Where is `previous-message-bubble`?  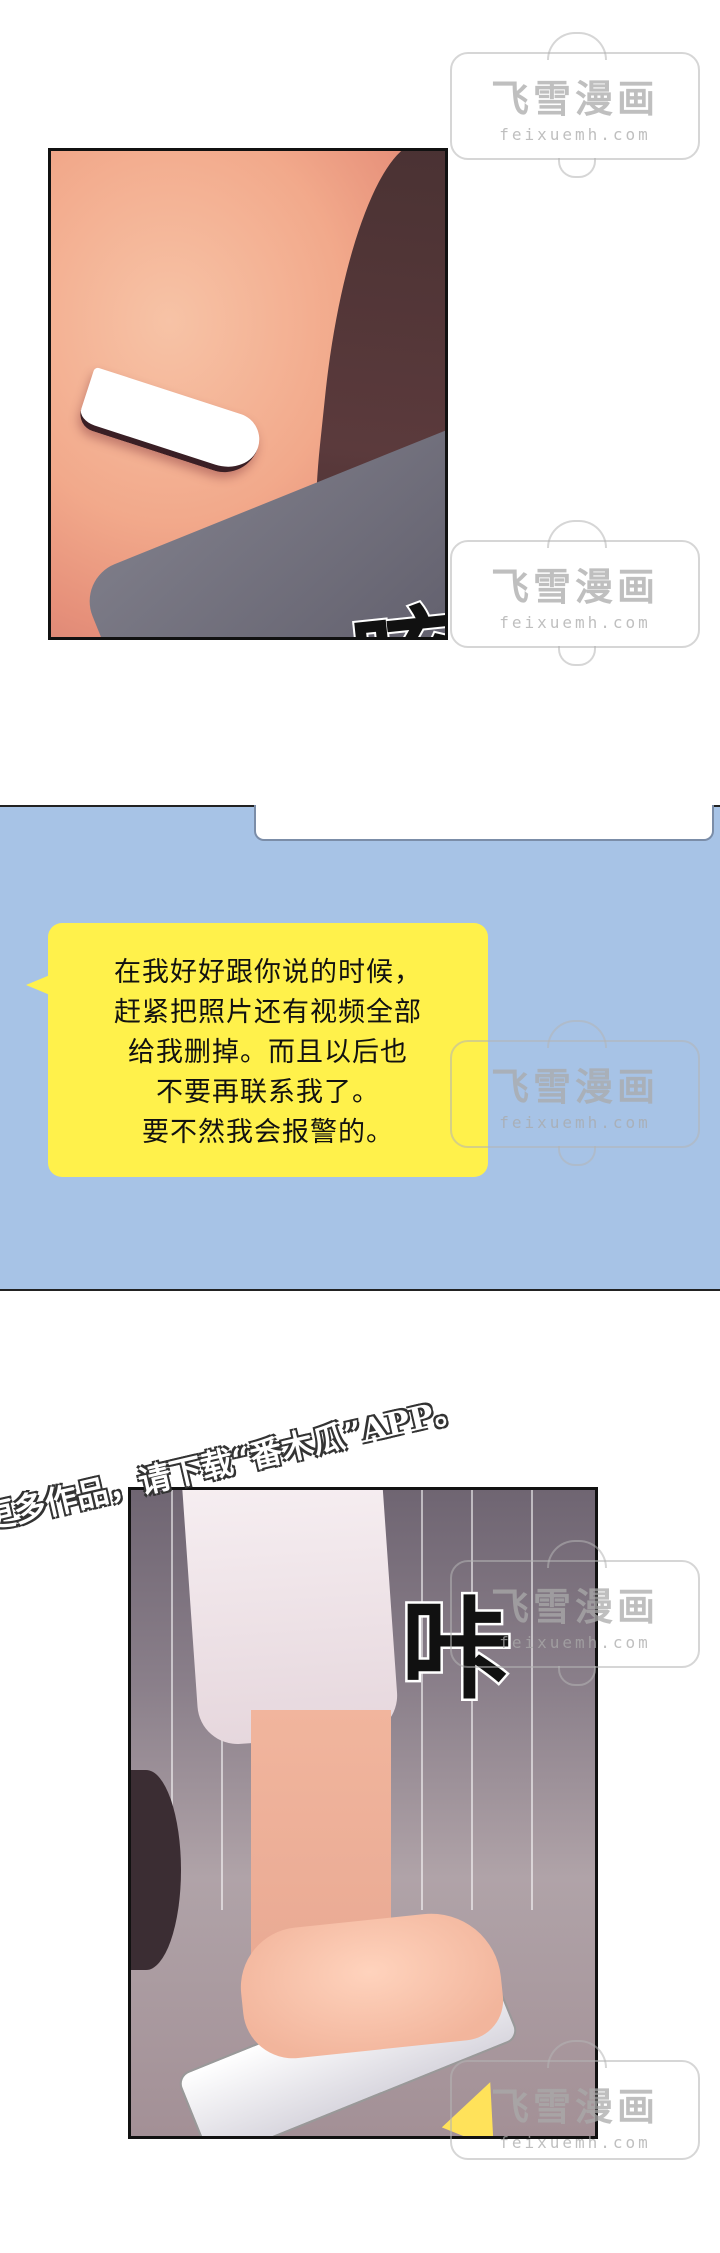 previous-message-bubble is located at coordinates (484, 823).